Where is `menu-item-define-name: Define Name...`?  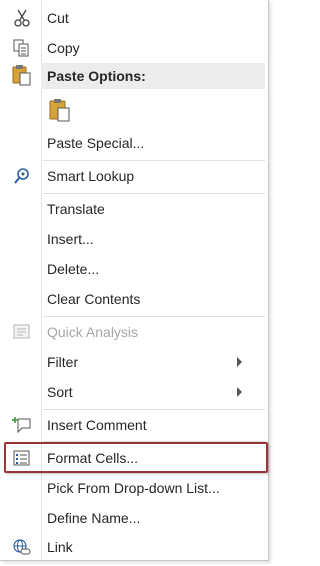 menu-item-define-name: Define Name... is located at coordinates (134, 518).